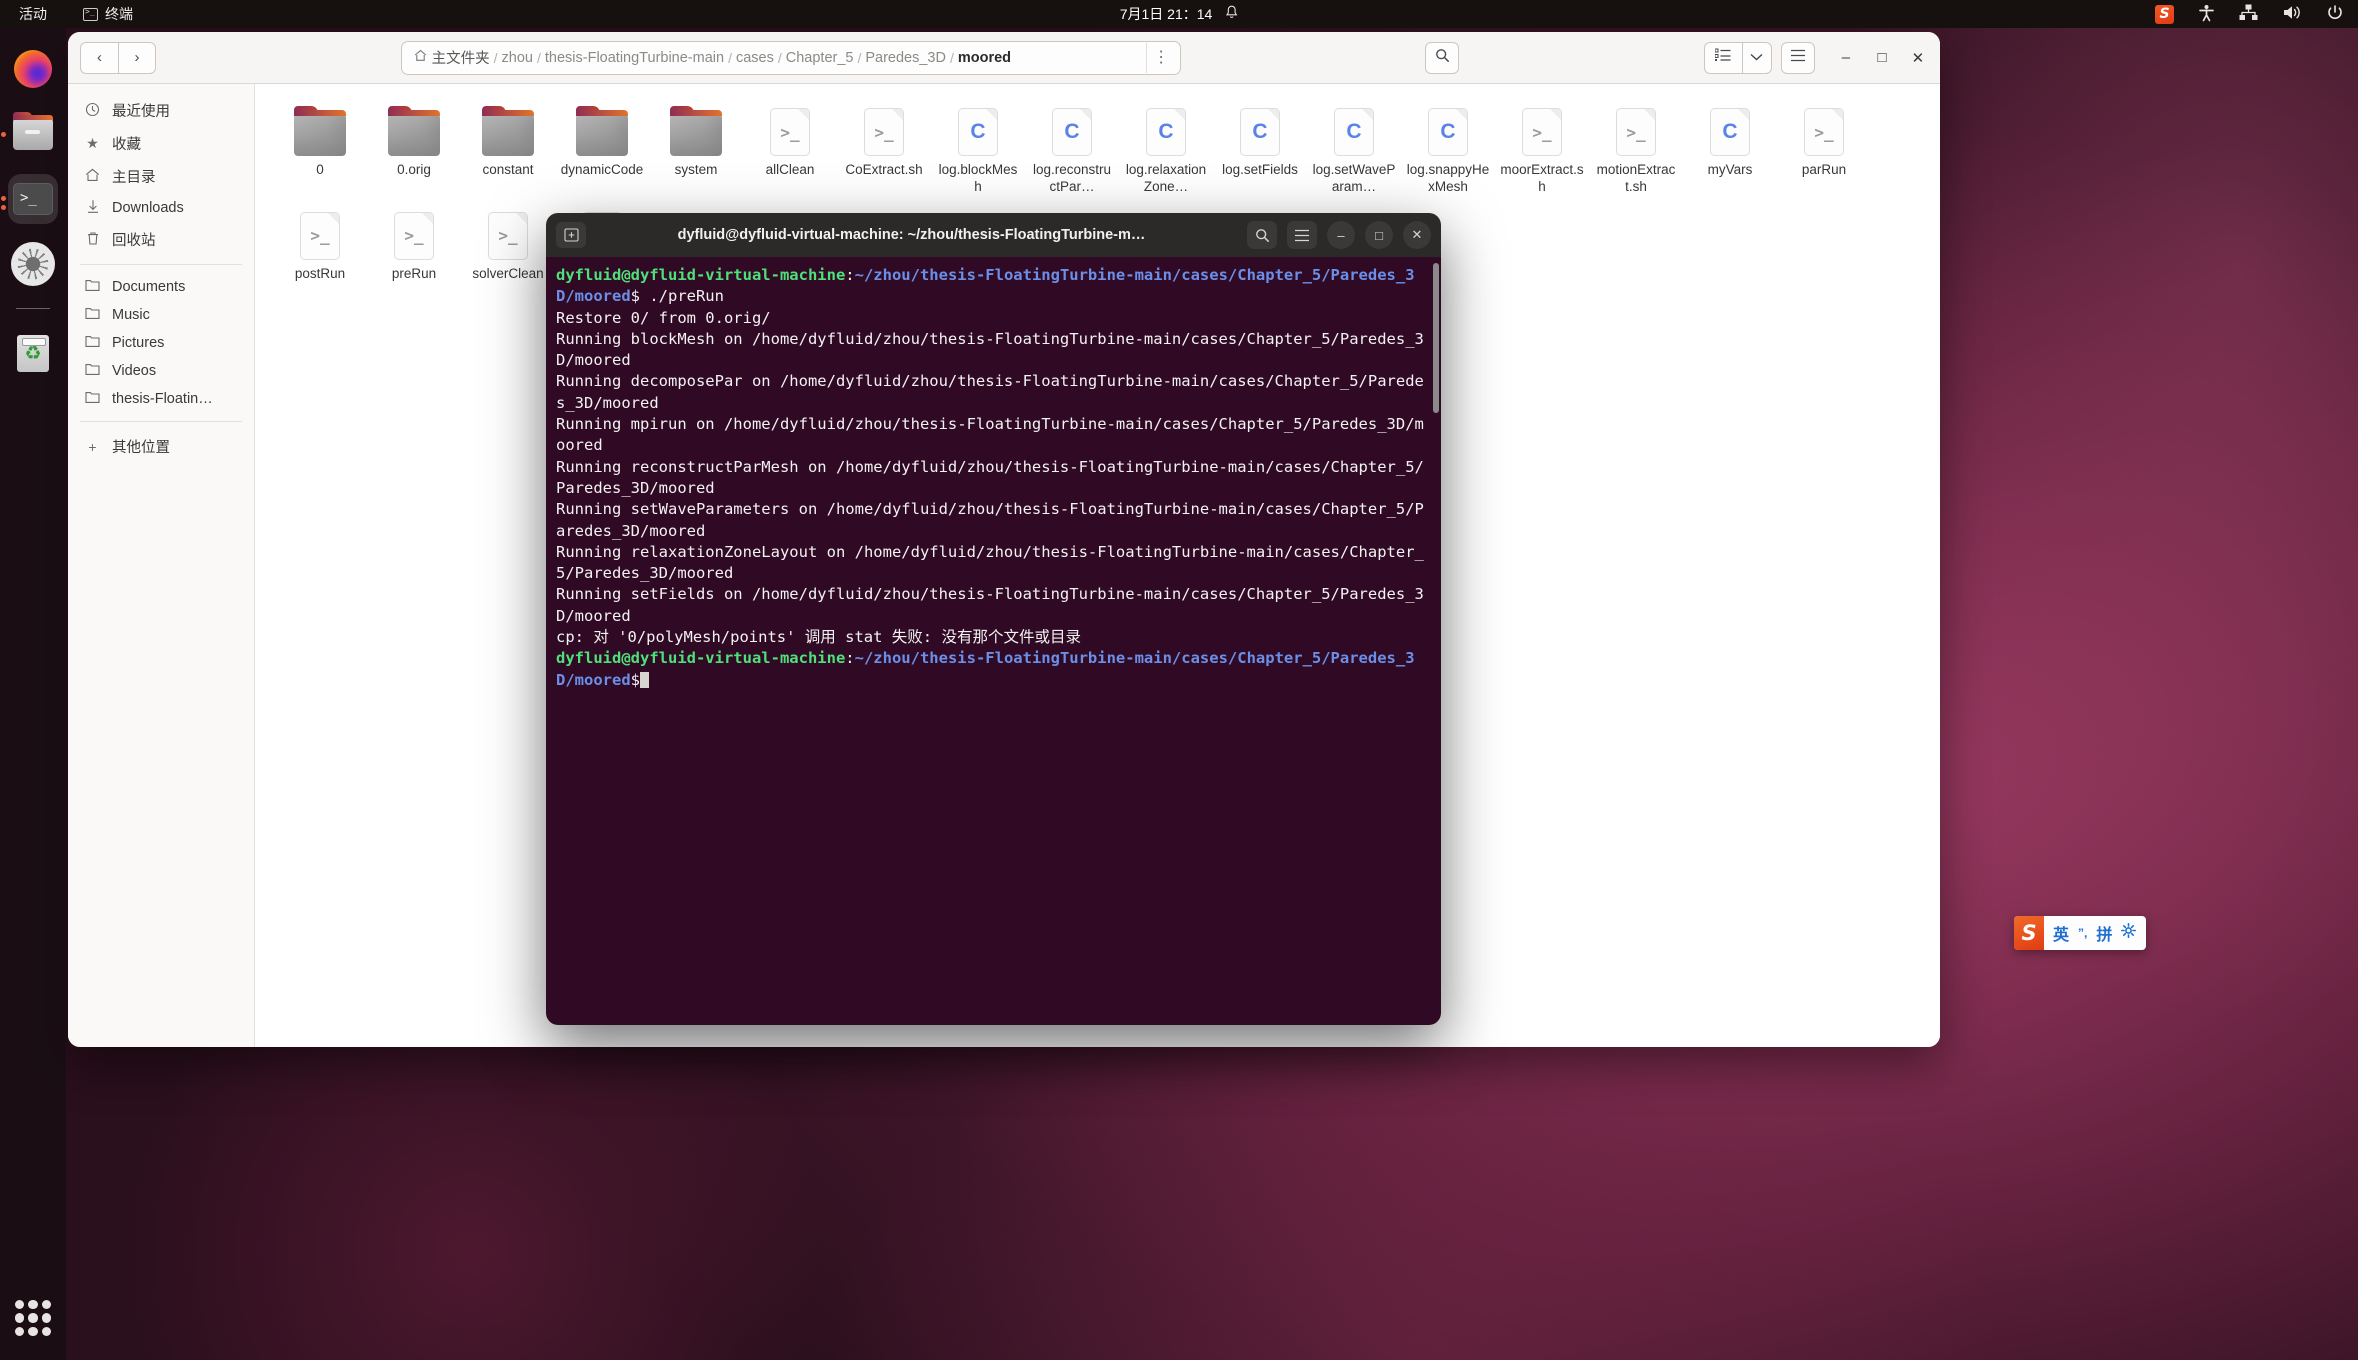 This screenshot has width=2358, height=1360. Describe the element at coordinates (1302, 235) in the screenshot. I see `terminal-menu-button` at that location.